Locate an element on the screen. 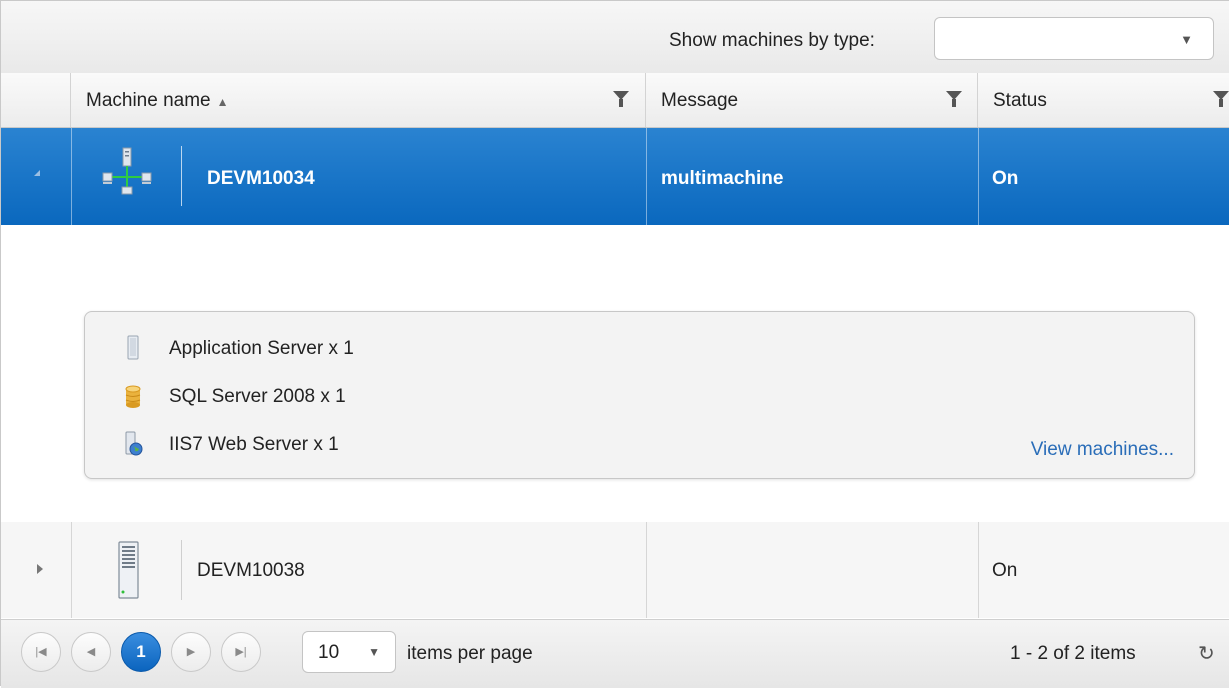 The image size is (1229, 688). detail-item-label: SQL Server 2008 x 1 is located at coordinates (257, 396).